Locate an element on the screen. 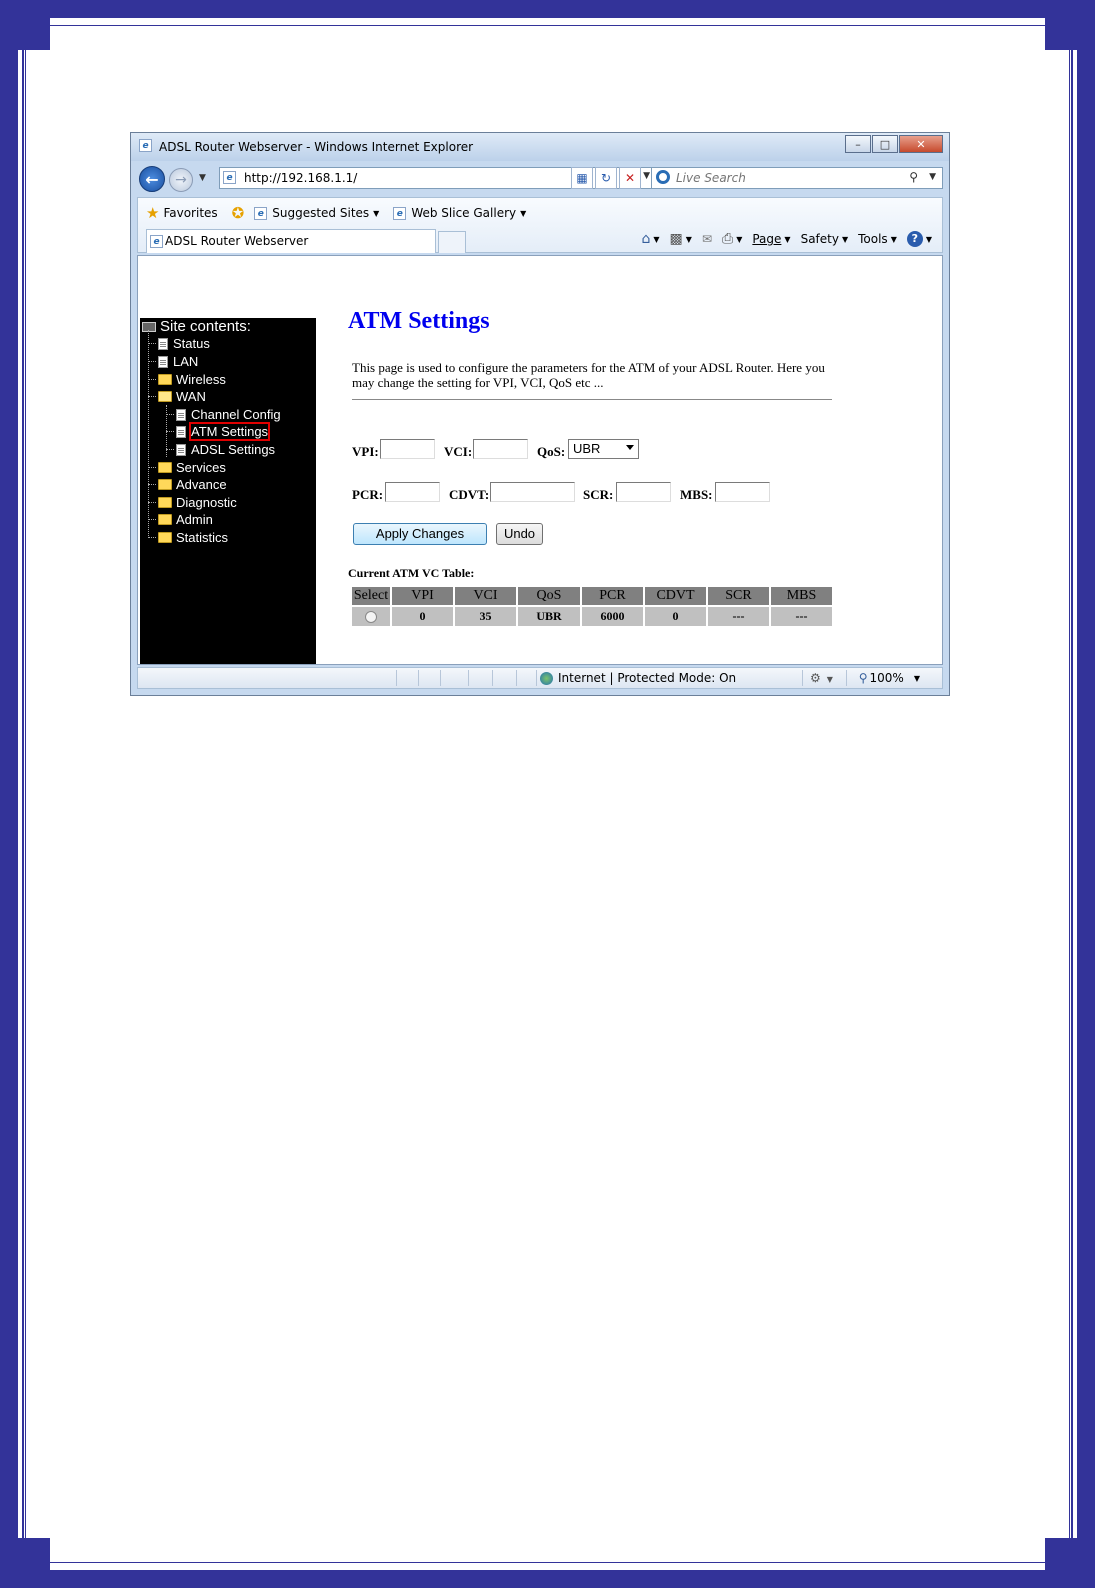  home-icon: ⌂ is located at coordinates (646, 239).